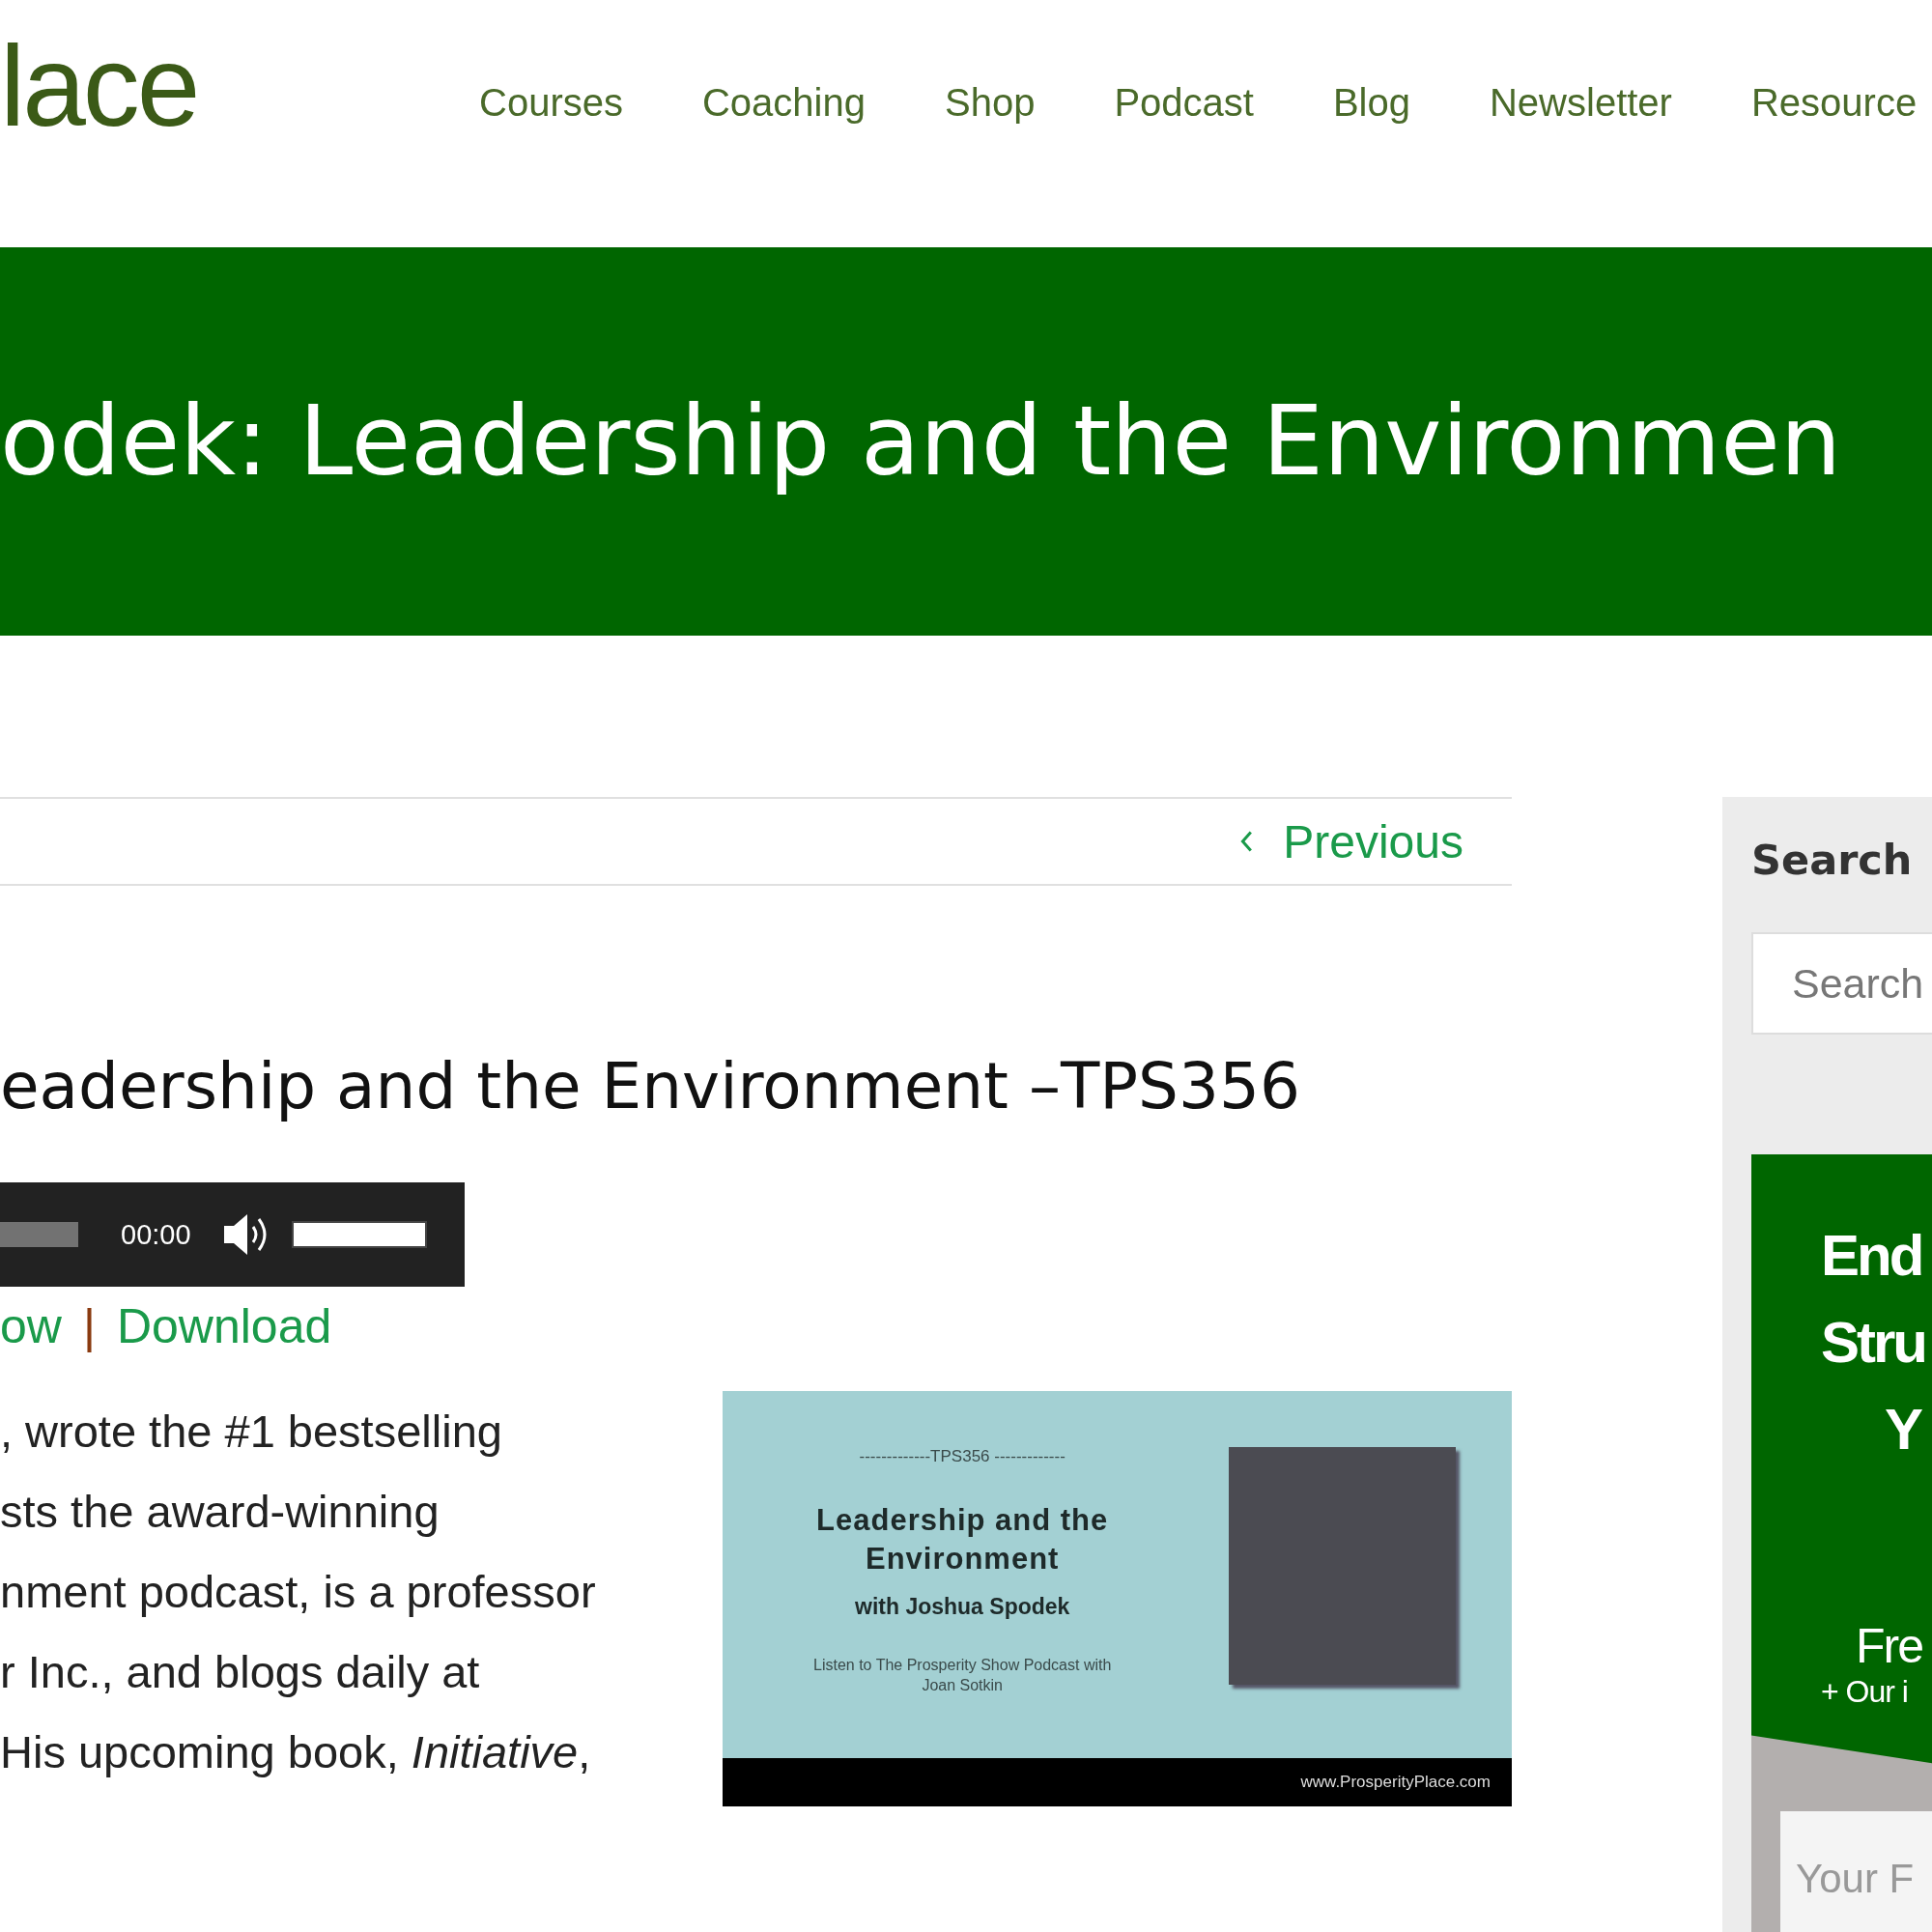  What do you see at coordinates (298, 1592) in the screenshot?
I see `body-paragraph: , wrote the #1 bestselling sts the award-winning nment podcast, is a professor r Inc., and blogs daily at His upcoming book, Initiative,` at bounding box center [298, 1592].